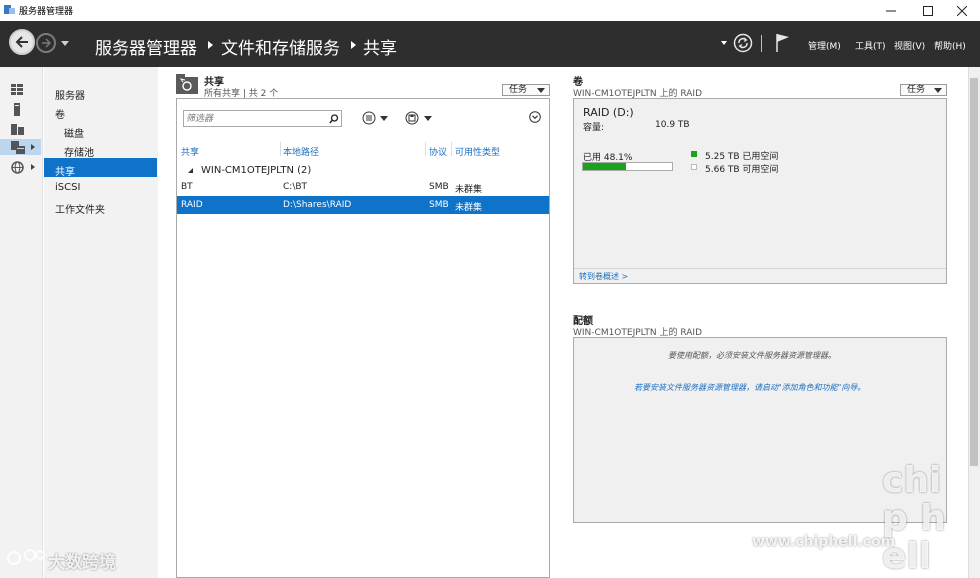 The width and height of the screenshot is (980, 578). Describe the element at coordinates (909, 45) in the screenshot. I see `menu-view: 视图(V)` at that location.